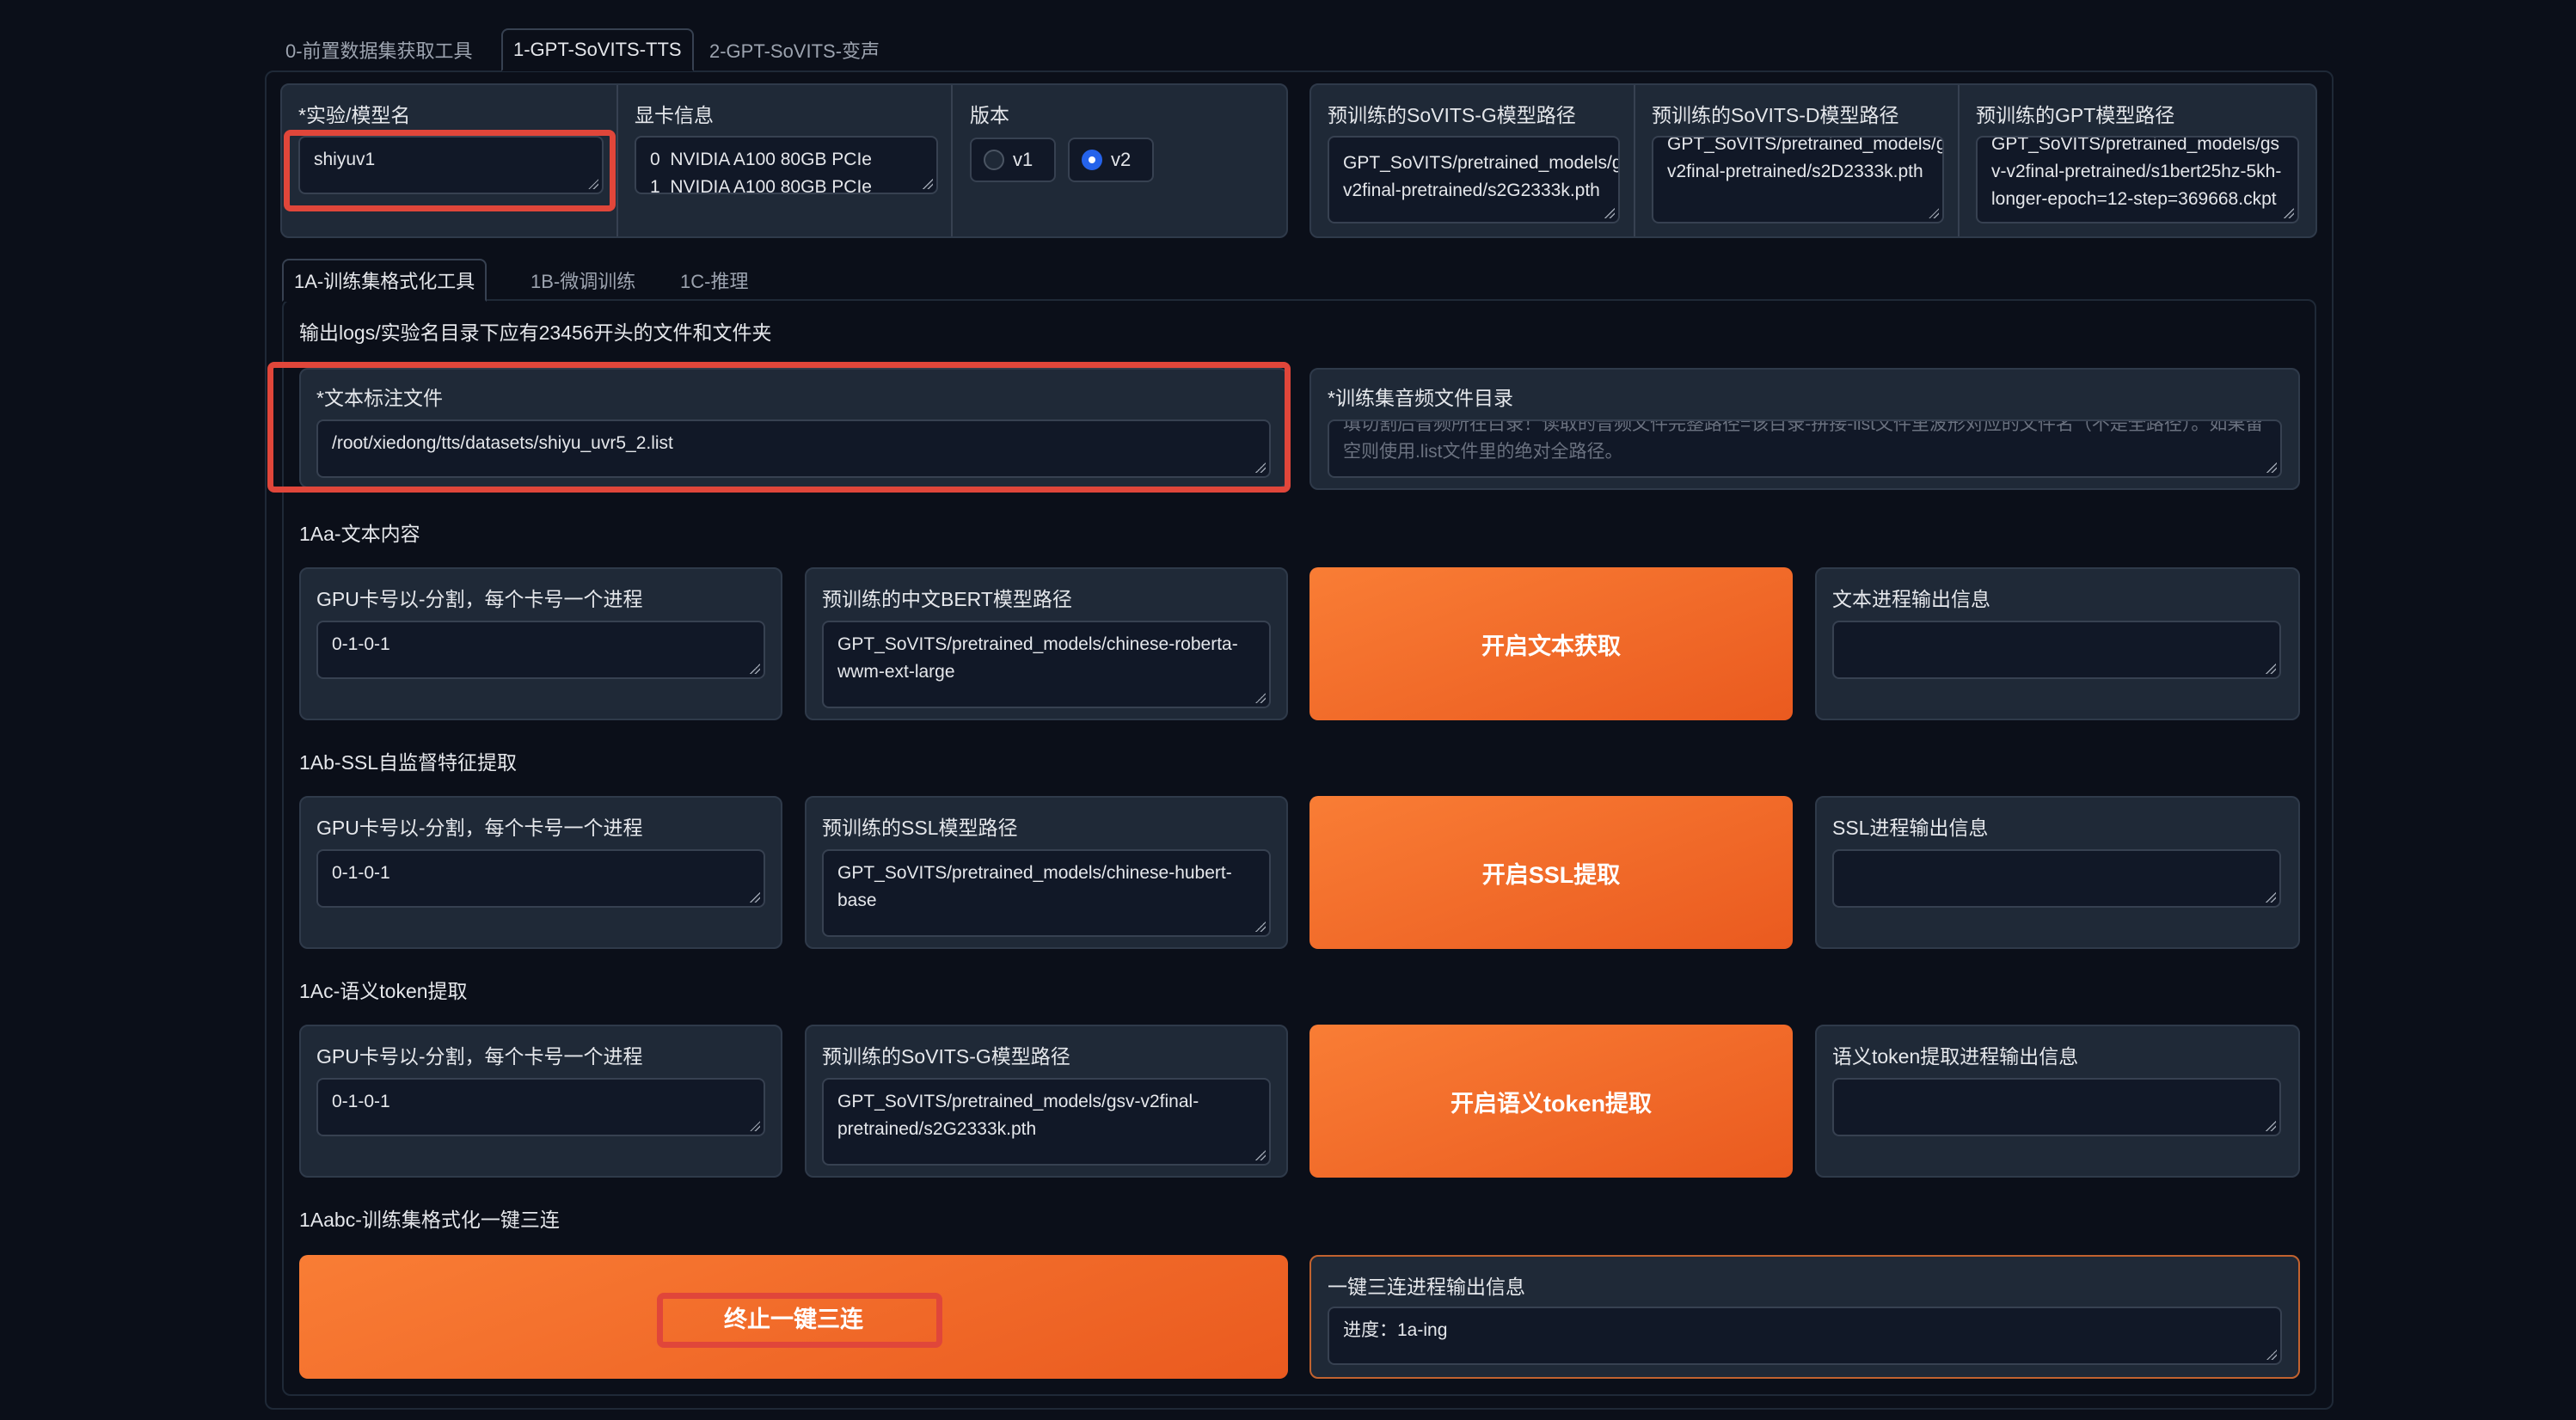  Describe the element at coordinates (714, 280) in the screenshot. I see `tab-inference: 1C-推理` at that location.